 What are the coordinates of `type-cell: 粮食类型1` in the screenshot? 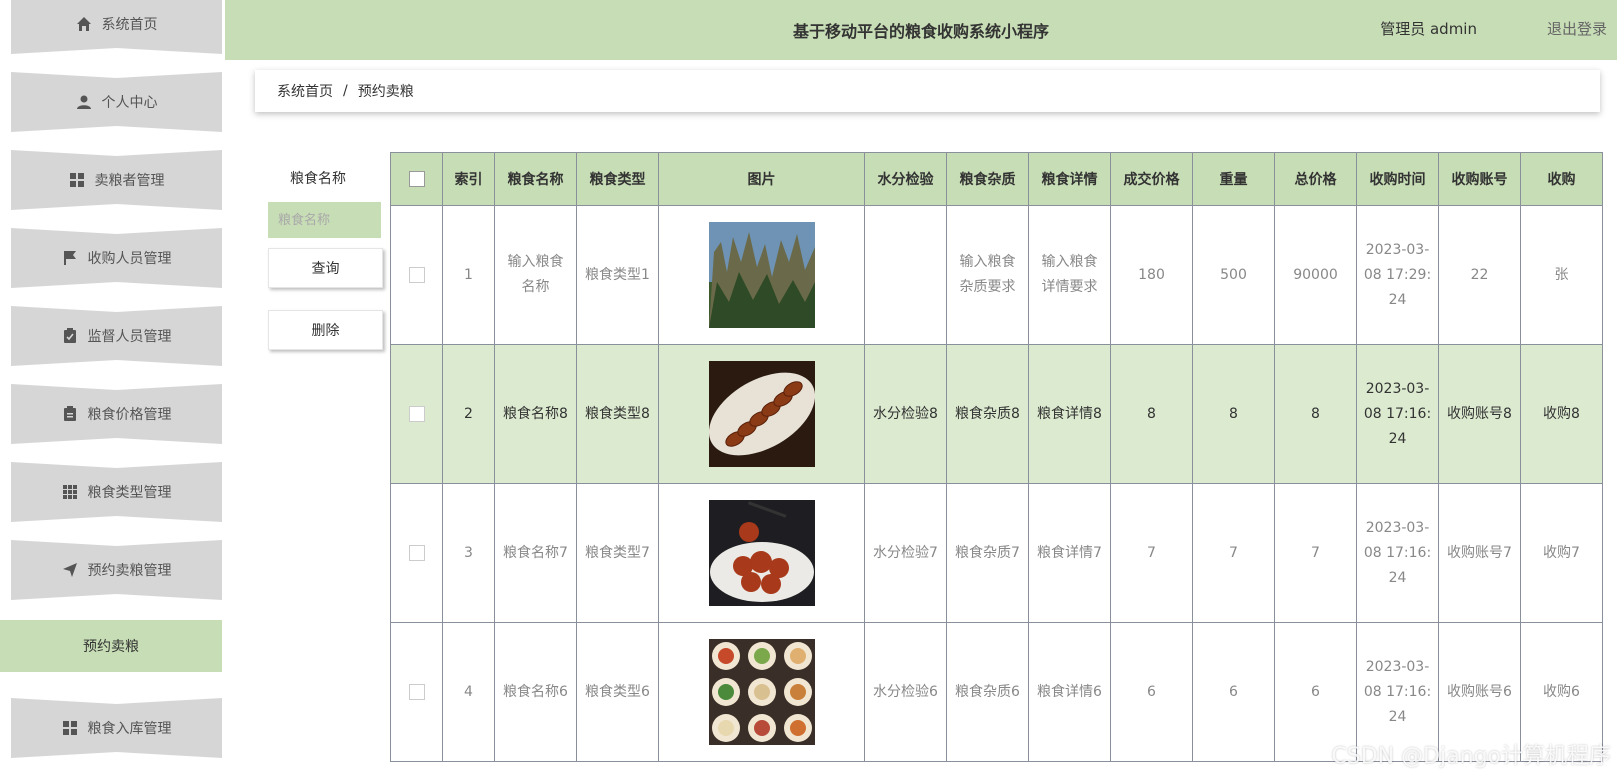 It's located at (617, 275).